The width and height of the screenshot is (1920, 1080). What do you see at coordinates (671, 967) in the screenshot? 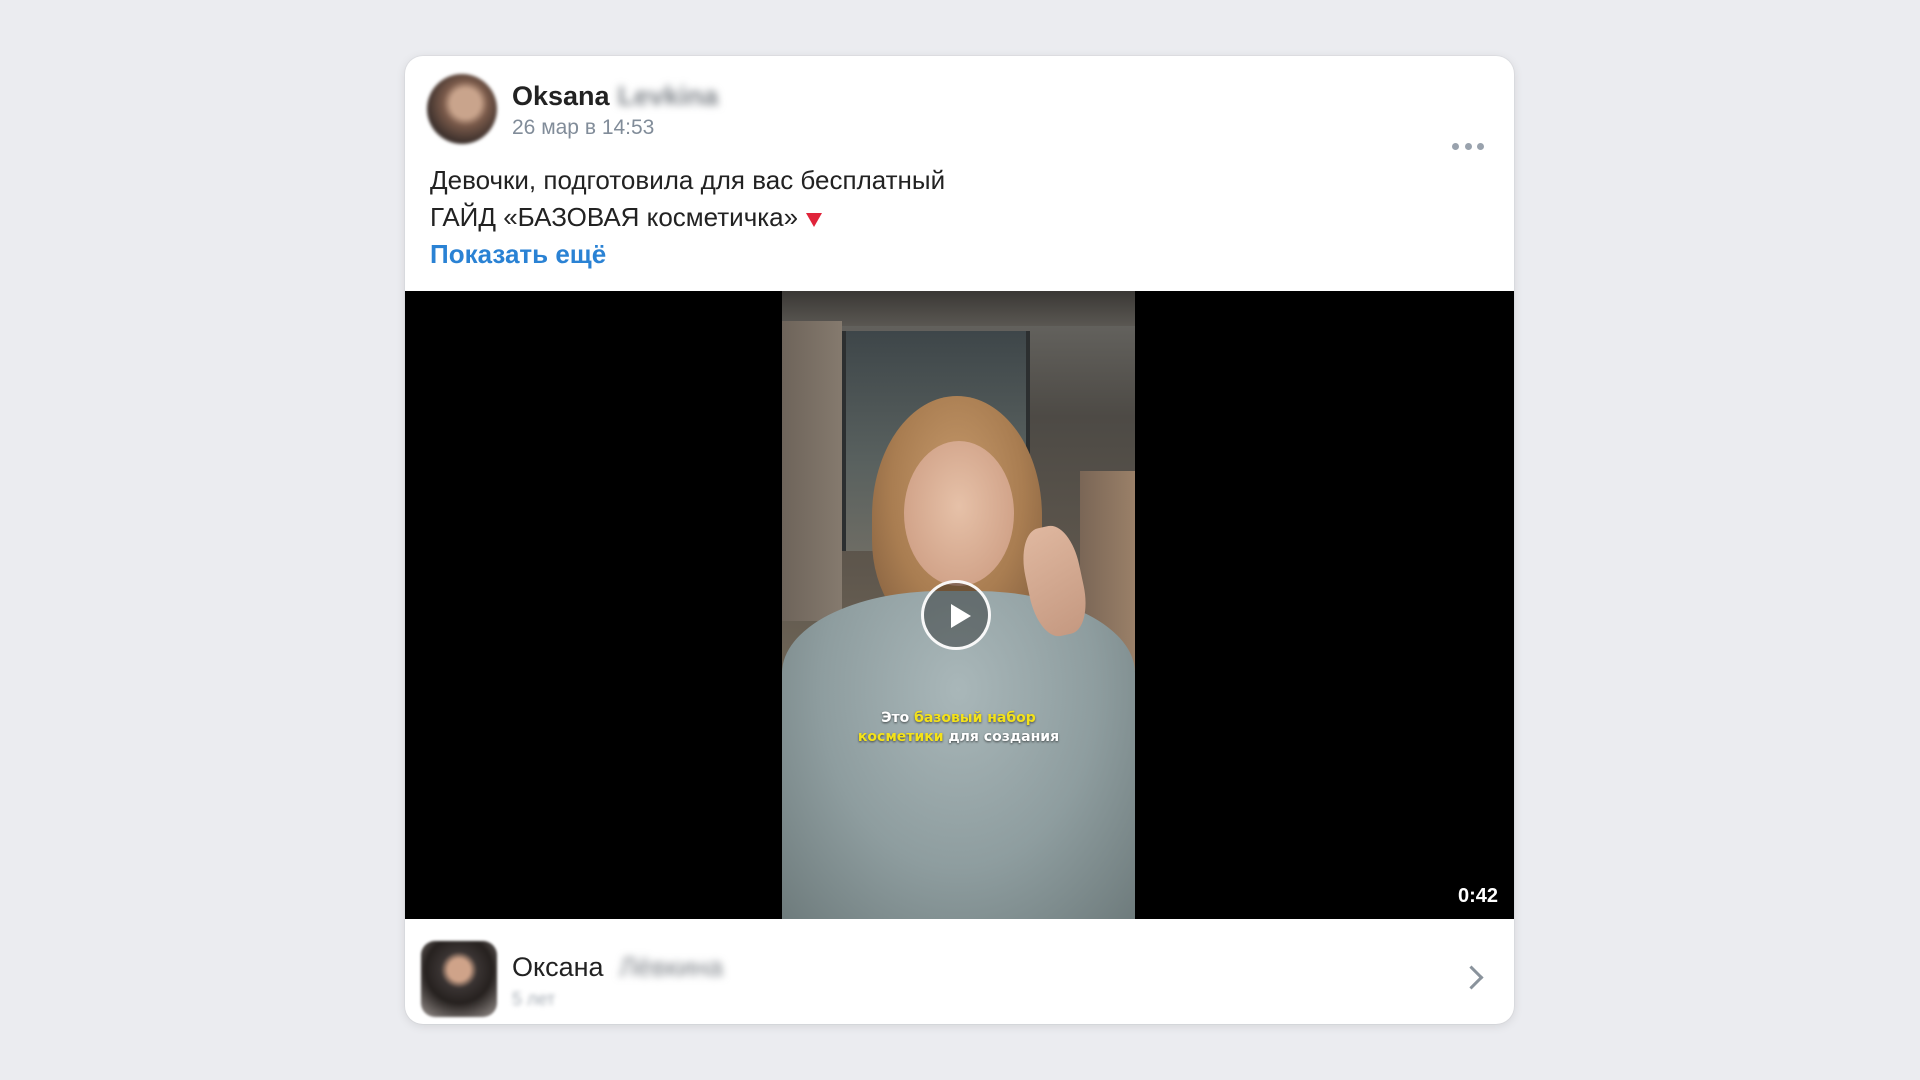
I see `video-author-last-name-blurred: Лёвкина` at bounding box center [671, 967].